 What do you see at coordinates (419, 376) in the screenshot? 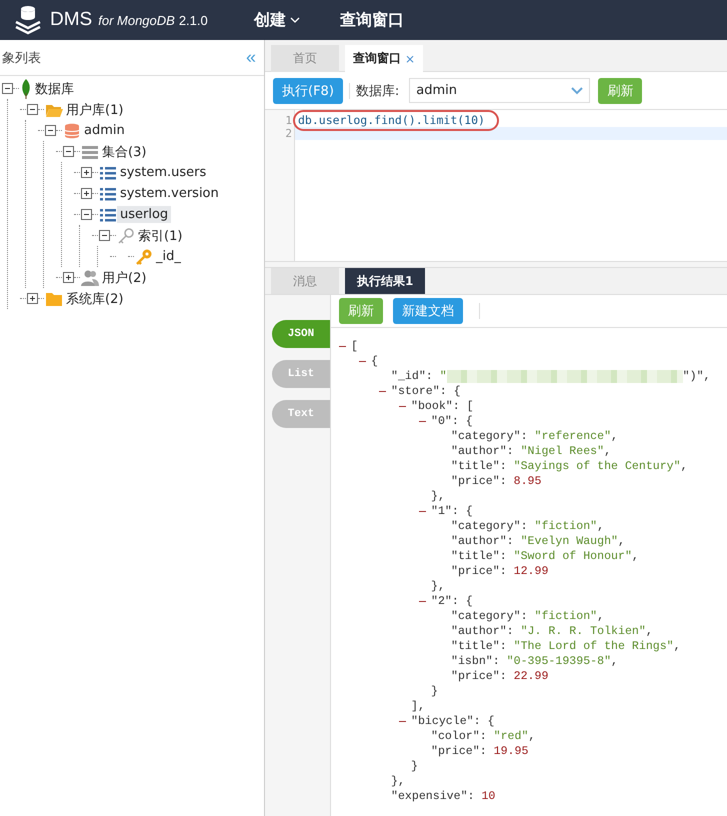
I see `json-line: "_id": "` at bounding box center [419, 376].